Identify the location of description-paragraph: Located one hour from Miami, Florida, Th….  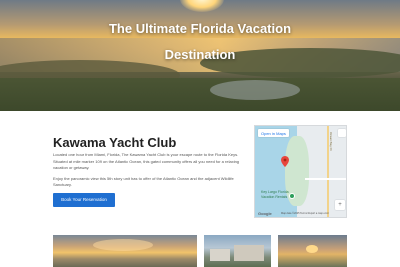
(146, 161).